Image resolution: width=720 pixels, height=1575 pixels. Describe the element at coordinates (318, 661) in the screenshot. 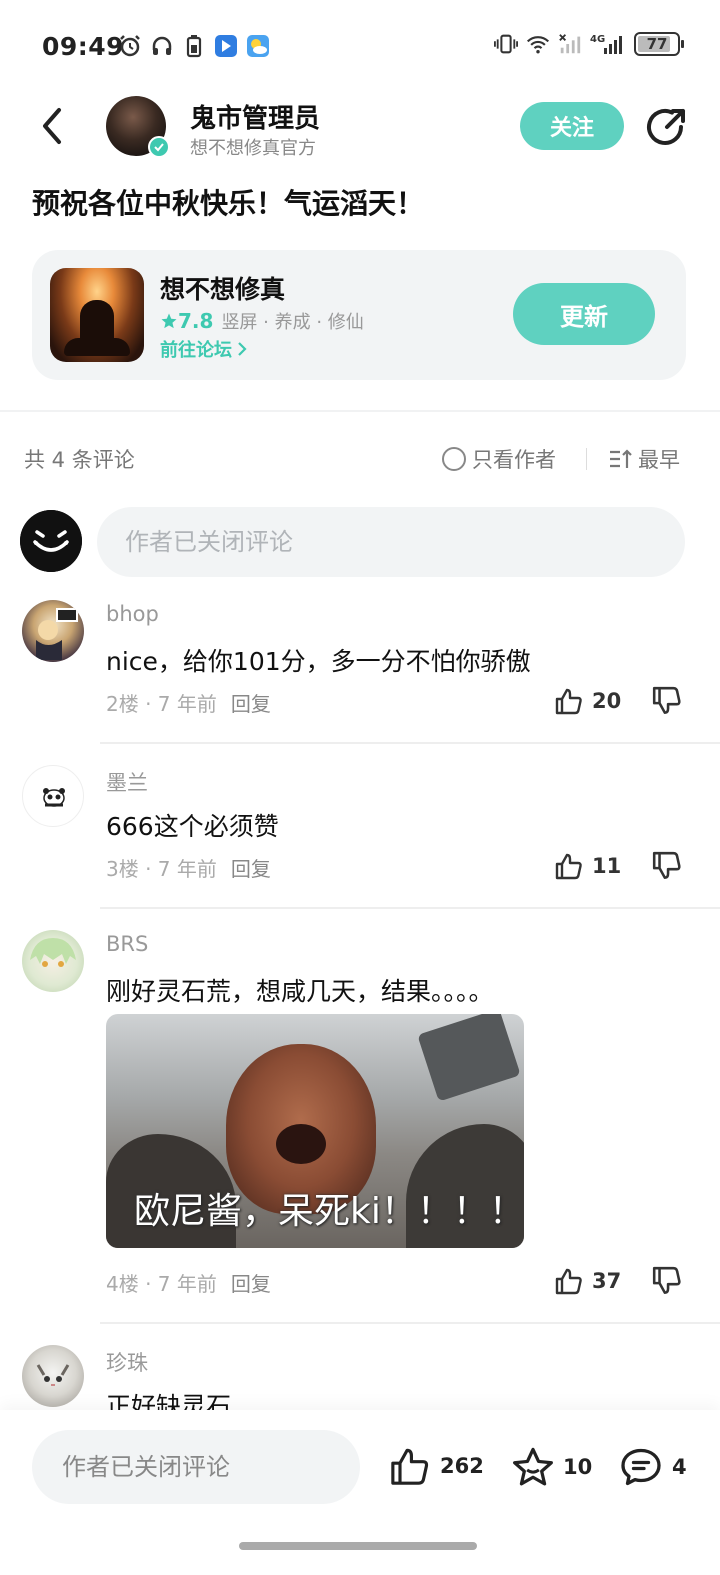

I see `comment-text: nice，给你101分，多一分不怕你骄傲` at that location.